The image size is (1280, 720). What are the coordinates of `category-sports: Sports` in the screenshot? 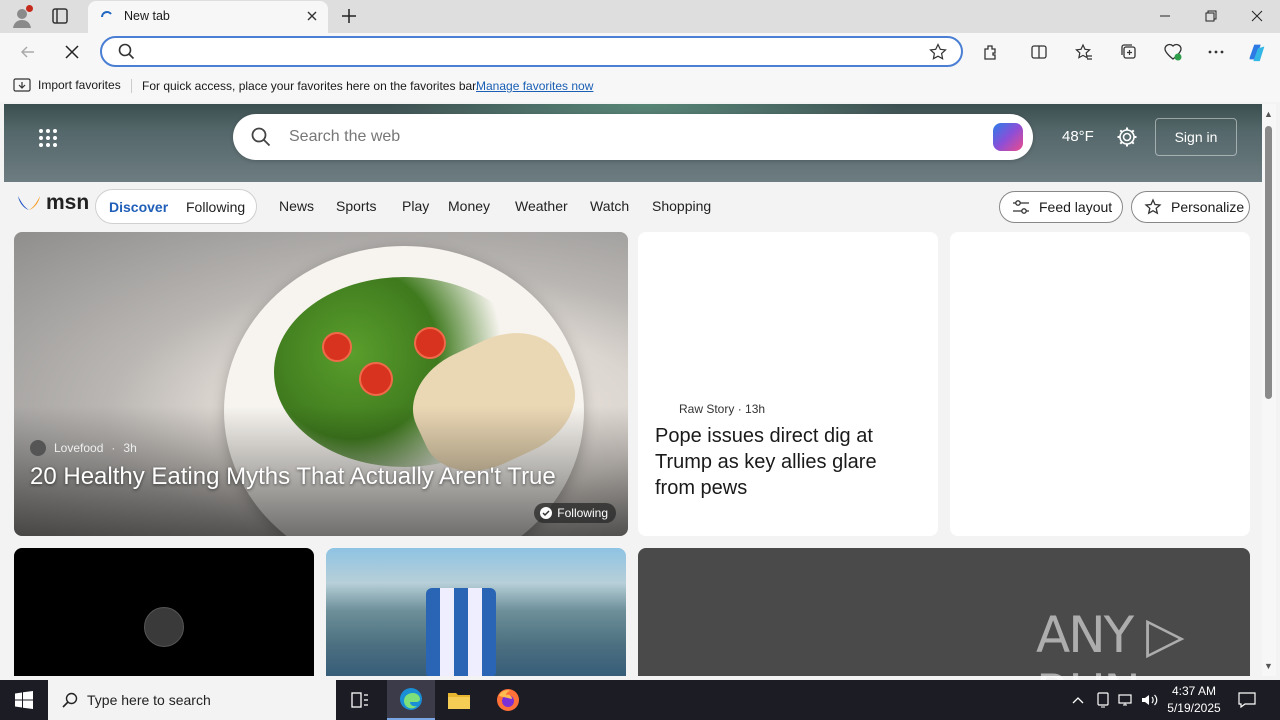 It's located at (356, 206).